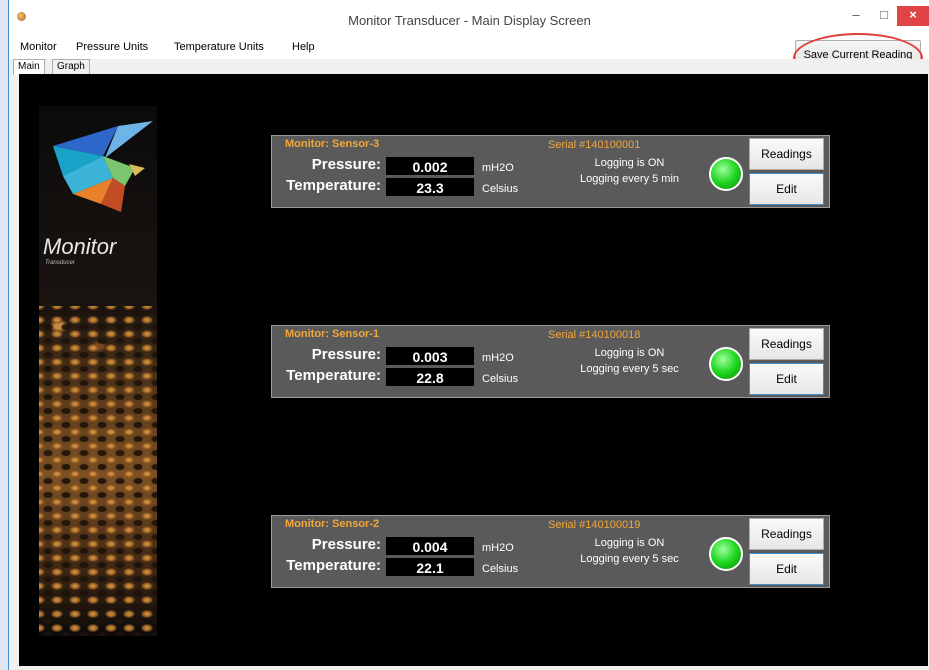 The image size is (929, 670). Describe the element at coordinates (629, 179) in the screenshot. I see `logging-interval: Logging every 5 min` at that location.